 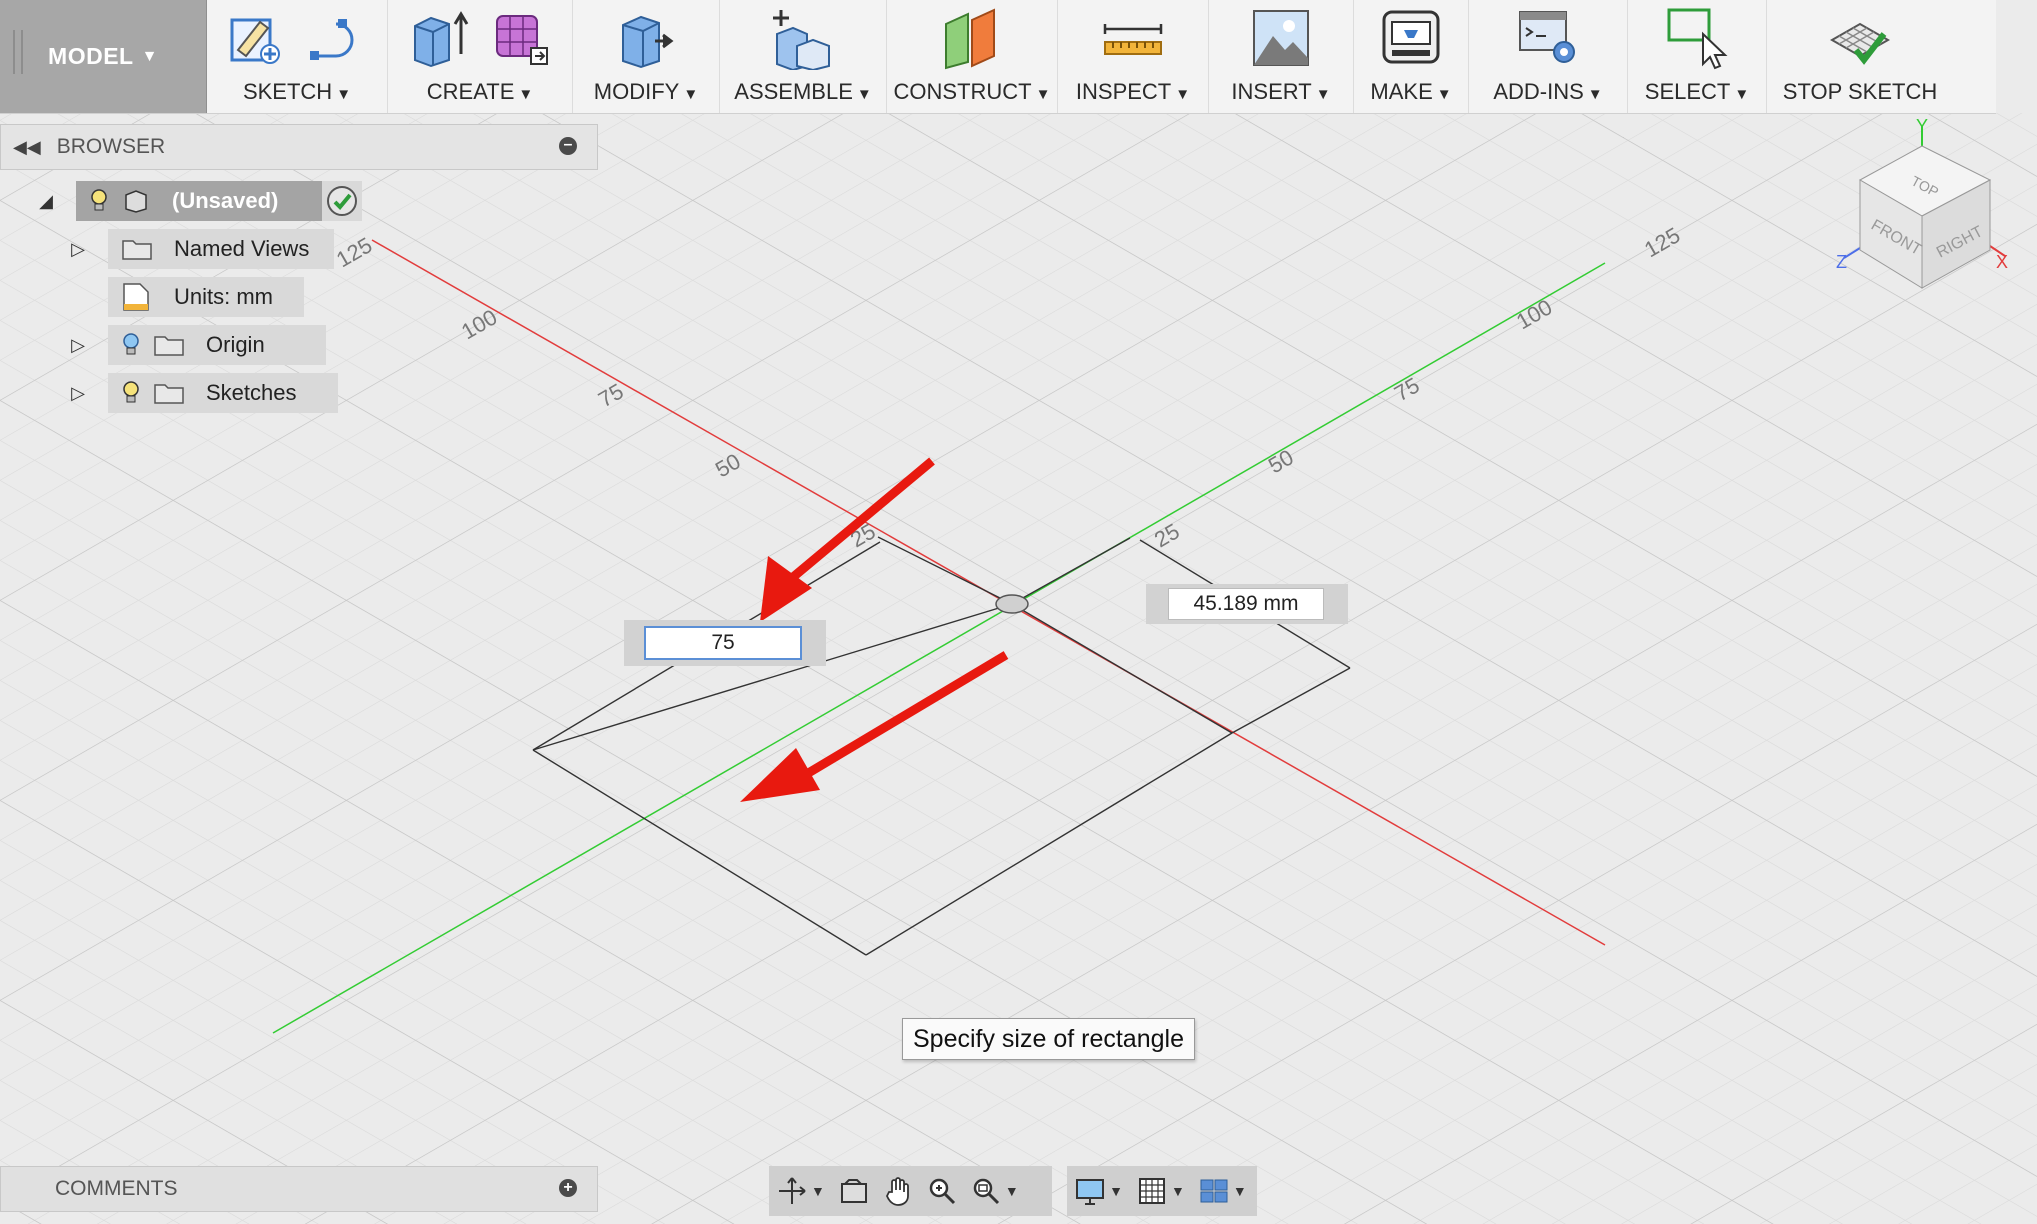 I want to click on tooltip: Specify size of rectangle, so click(x=1048, y=1039).